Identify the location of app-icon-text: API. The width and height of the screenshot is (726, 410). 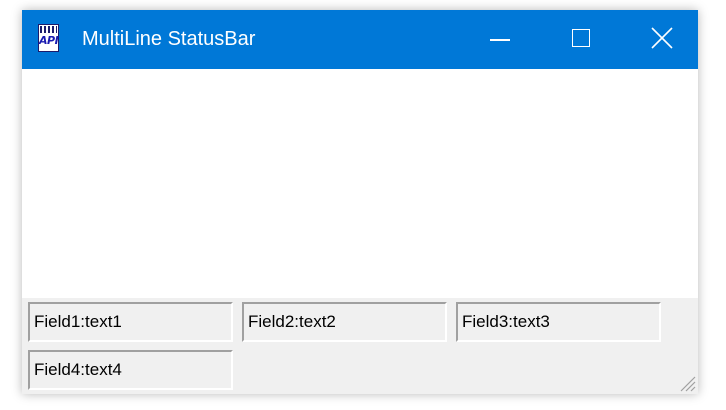
(49, 40).